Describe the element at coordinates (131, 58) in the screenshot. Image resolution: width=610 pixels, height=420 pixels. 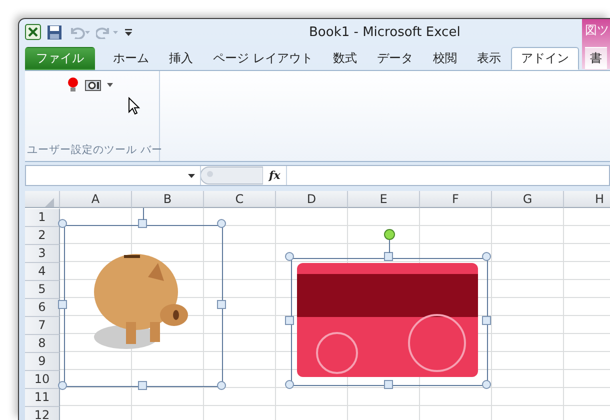
I see `ribbon-tab: ホーム` at that location.